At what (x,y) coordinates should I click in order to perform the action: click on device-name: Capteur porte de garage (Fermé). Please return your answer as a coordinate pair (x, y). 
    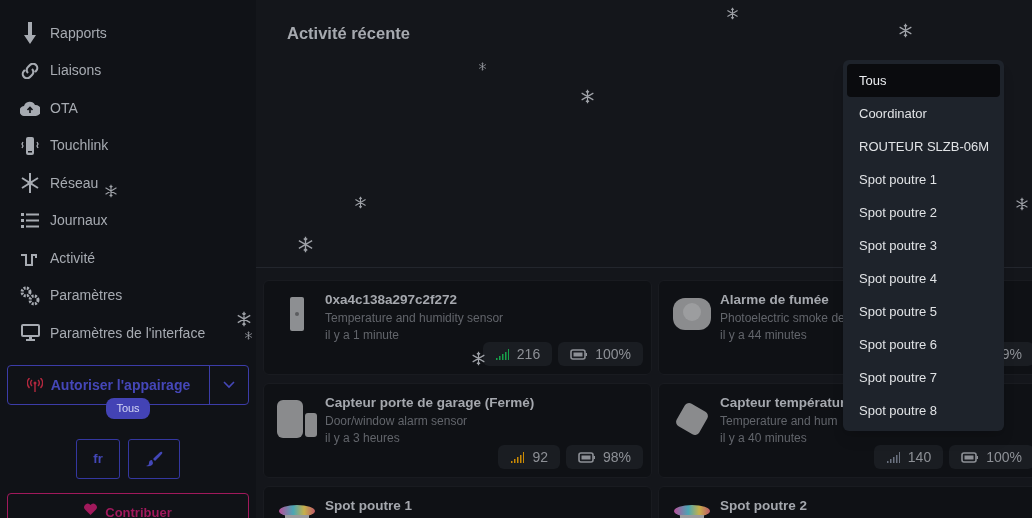
    Looking at the image, I should click on (430, 403).